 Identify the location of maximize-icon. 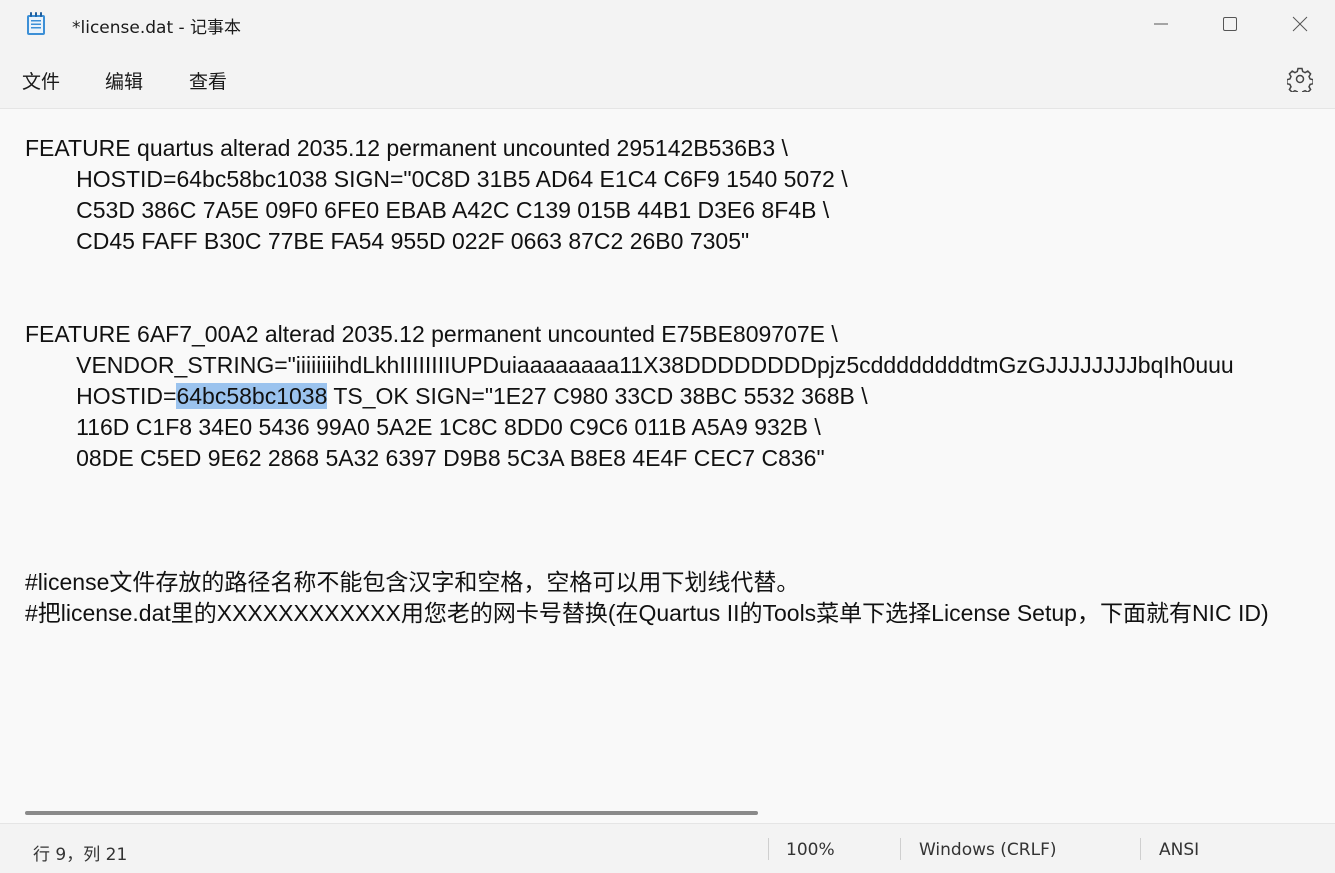
(1230, 24).